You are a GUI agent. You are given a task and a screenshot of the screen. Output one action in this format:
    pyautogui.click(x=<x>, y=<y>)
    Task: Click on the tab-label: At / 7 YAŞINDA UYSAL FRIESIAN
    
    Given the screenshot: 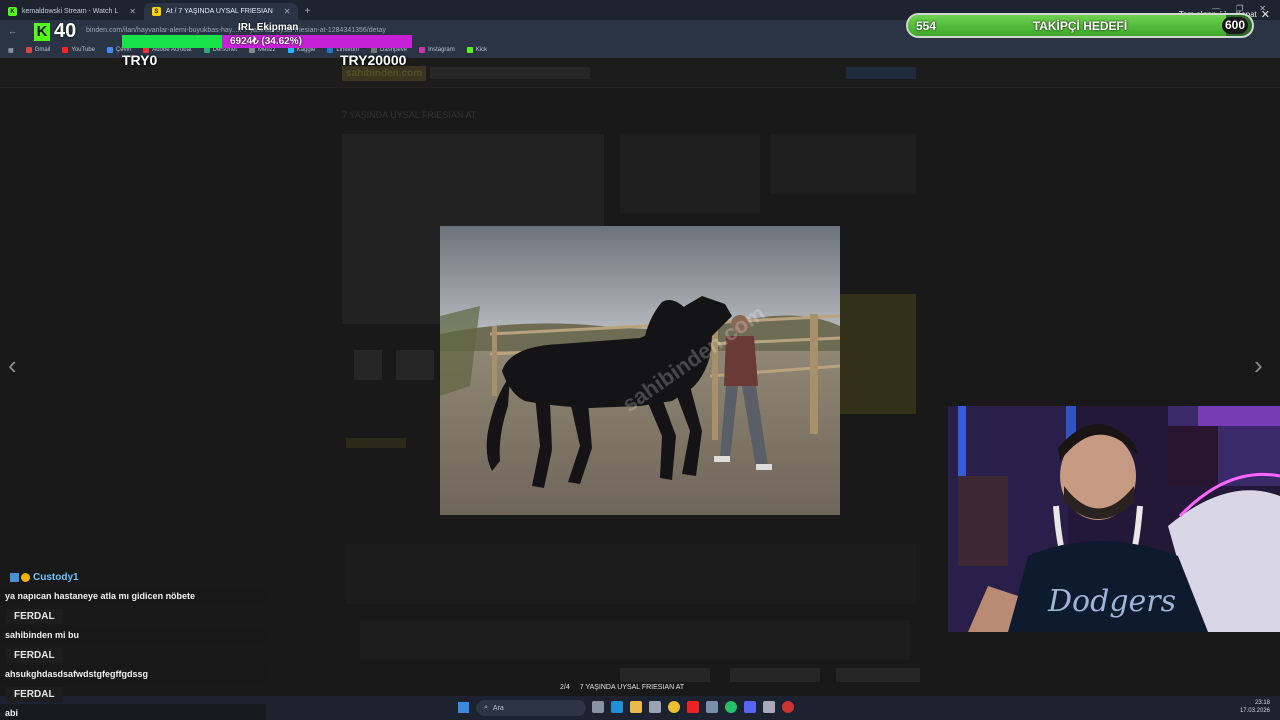 What is the action you would take?
    pyautogui.click(x=219, y=11)
    